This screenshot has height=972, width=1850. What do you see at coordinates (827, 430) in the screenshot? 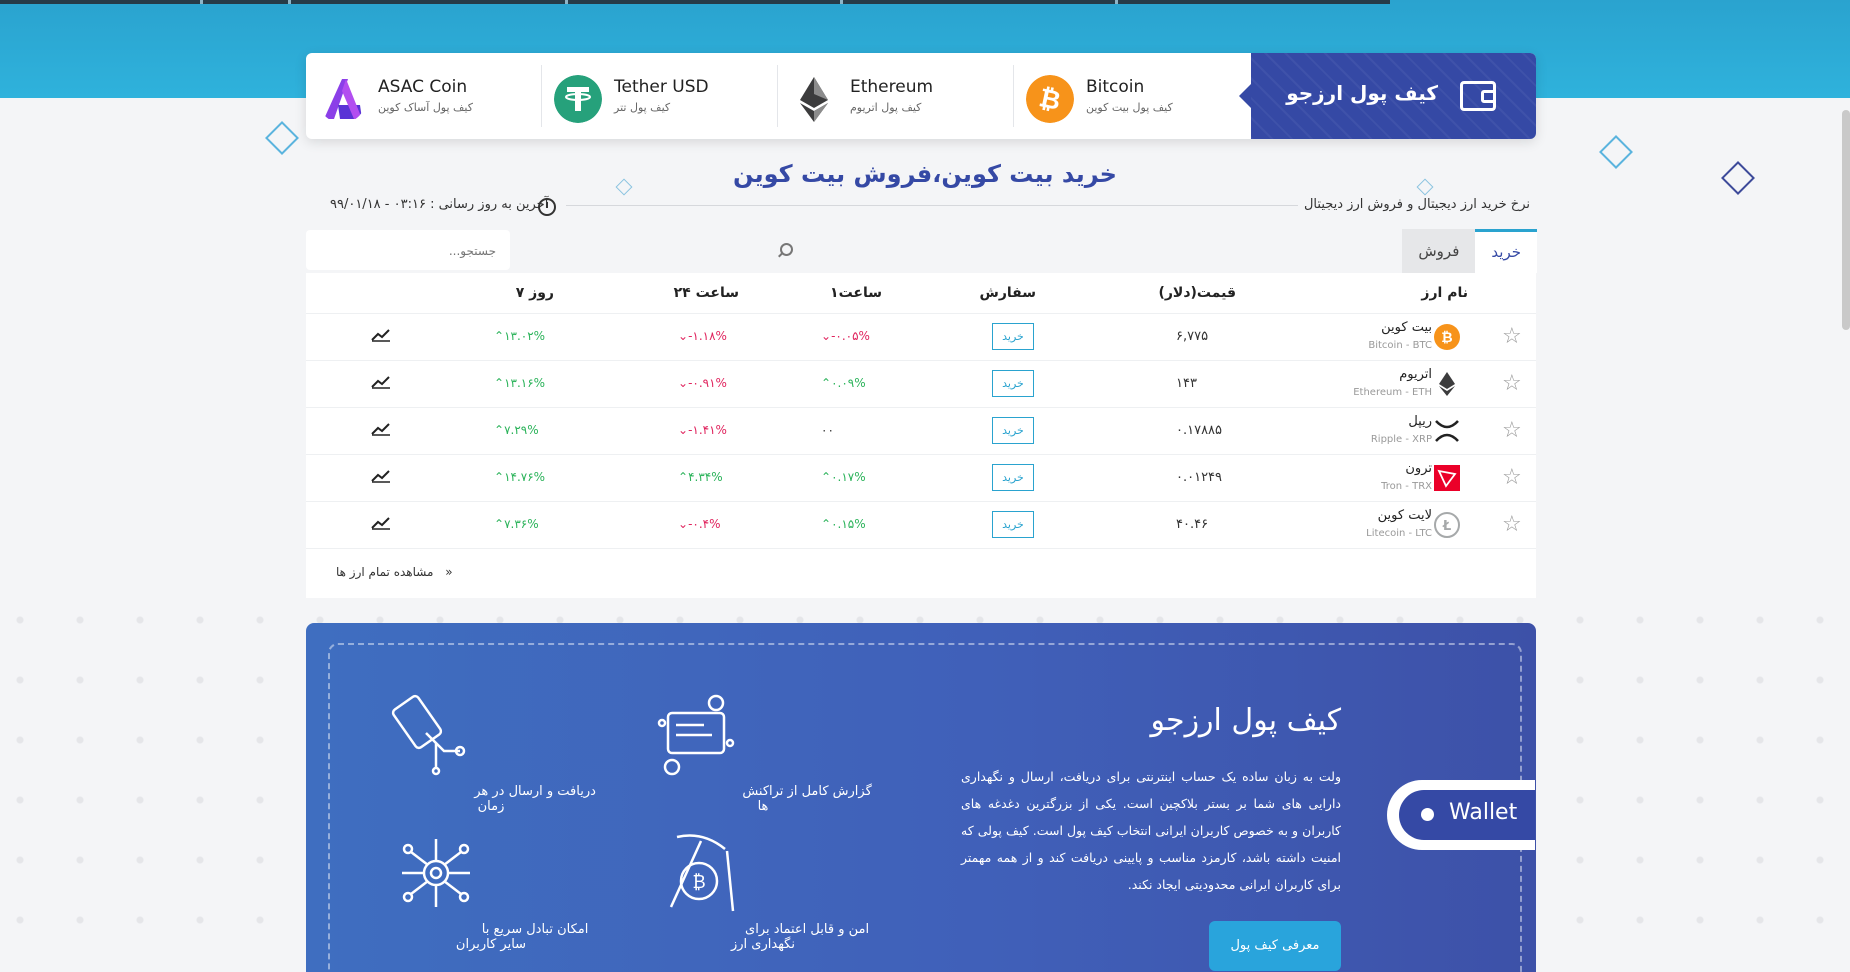
I see `change-value: ۰۰` at bounding box center [827, 430].